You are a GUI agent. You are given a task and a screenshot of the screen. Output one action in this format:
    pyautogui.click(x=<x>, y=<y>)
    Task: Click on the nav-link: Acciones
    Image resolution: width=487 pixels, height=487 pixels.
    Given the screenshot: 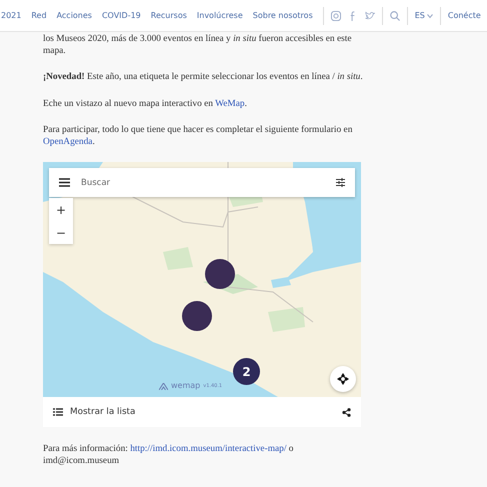 What is the action you would take?
    pyautogui.click(x=74, y=15)
    